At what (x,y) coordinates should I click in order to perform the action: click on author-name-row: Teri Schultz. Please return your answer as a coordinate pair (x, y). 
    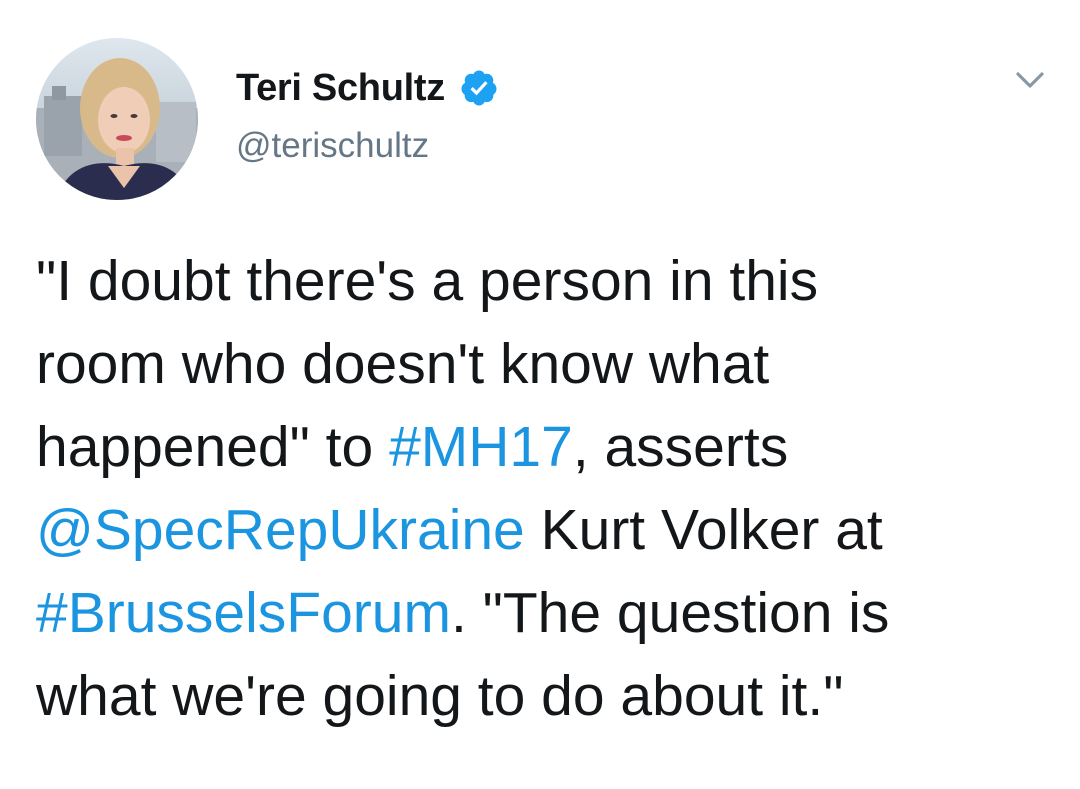
    Looking at the image, I should click on (367, 88).